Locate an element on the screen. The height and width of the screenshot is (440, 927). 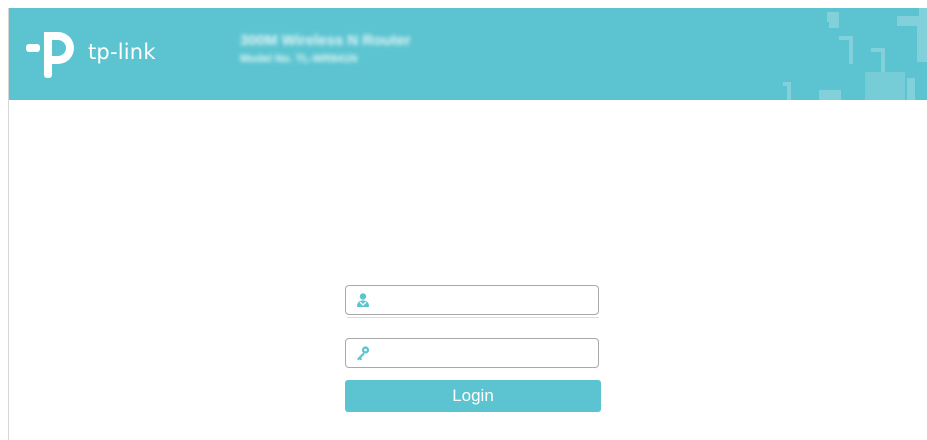
decorative-pattern is located at coordinates (855, 54).